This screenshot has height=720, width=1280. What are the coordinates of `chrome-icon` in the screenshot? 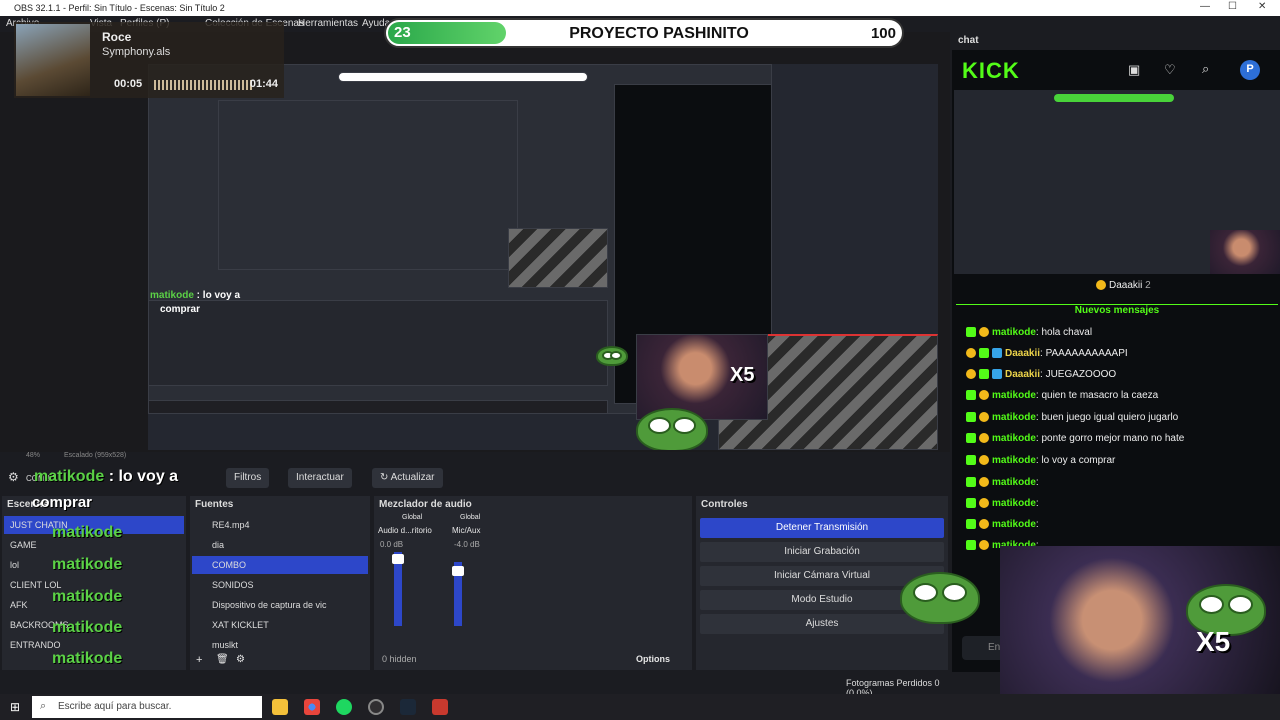 It's located at (312, 707).